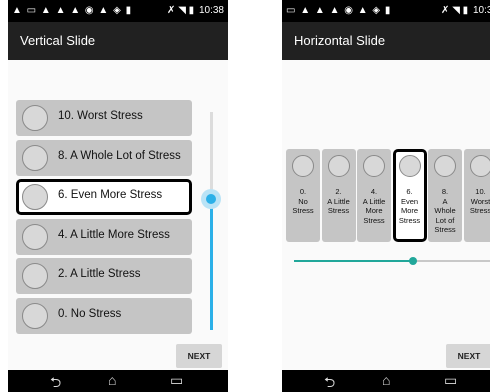 The width and height of the screenshot is (490, 392). I want to click on slider-thumb-dot, so click(211, 199).